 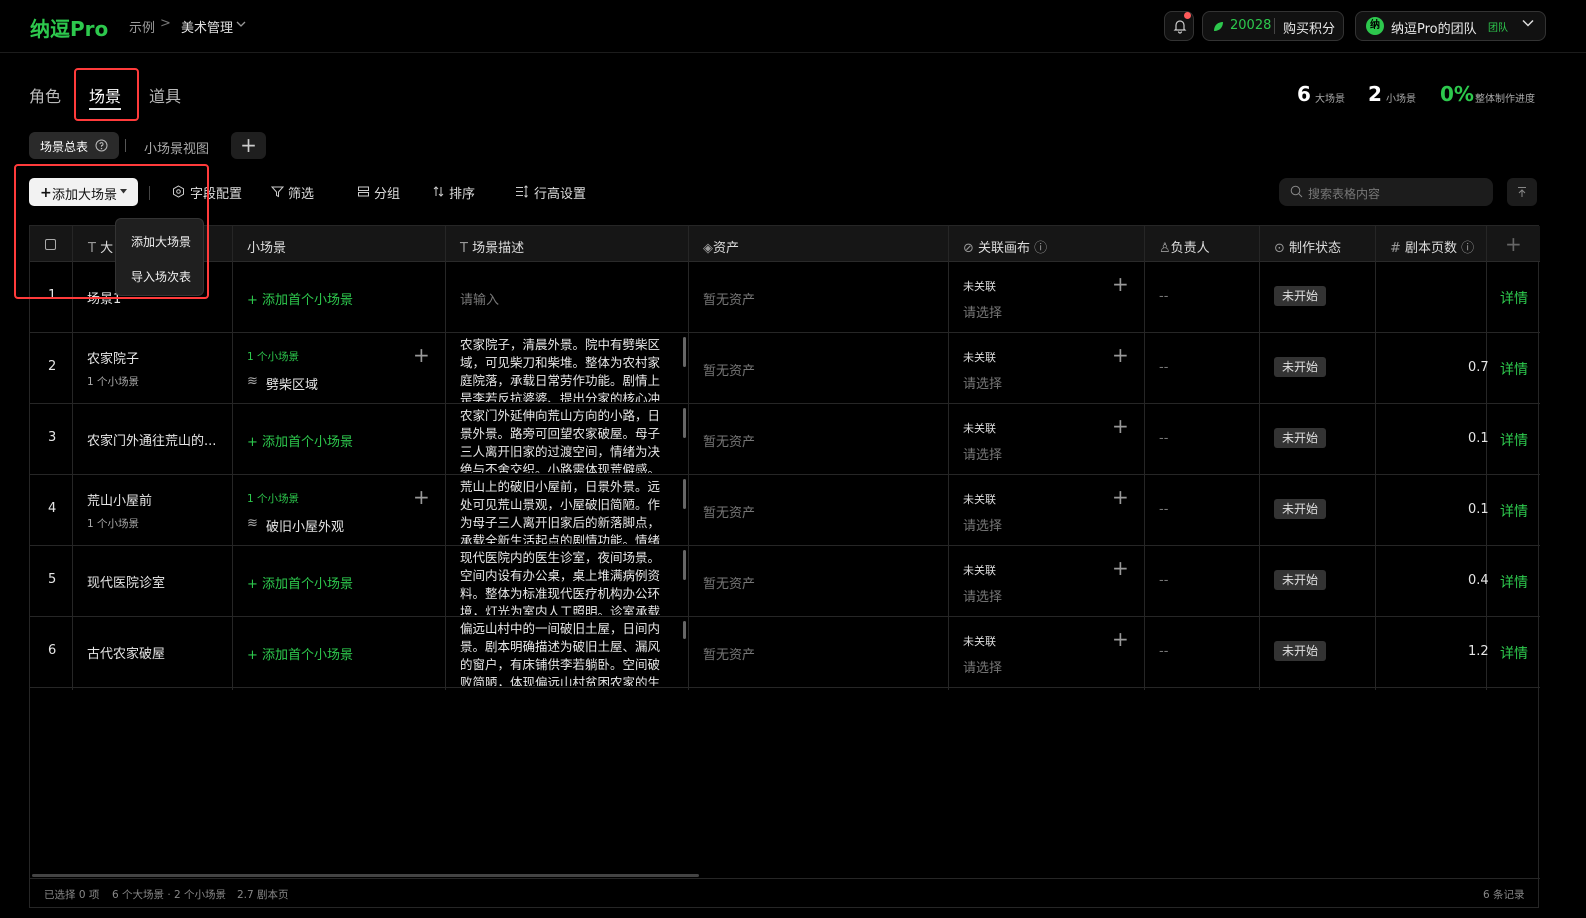 What do you see at coordinates (1478, 580) in the screenshot?
I see `pages-value: 0.4` at bounding box center [1478, 580].